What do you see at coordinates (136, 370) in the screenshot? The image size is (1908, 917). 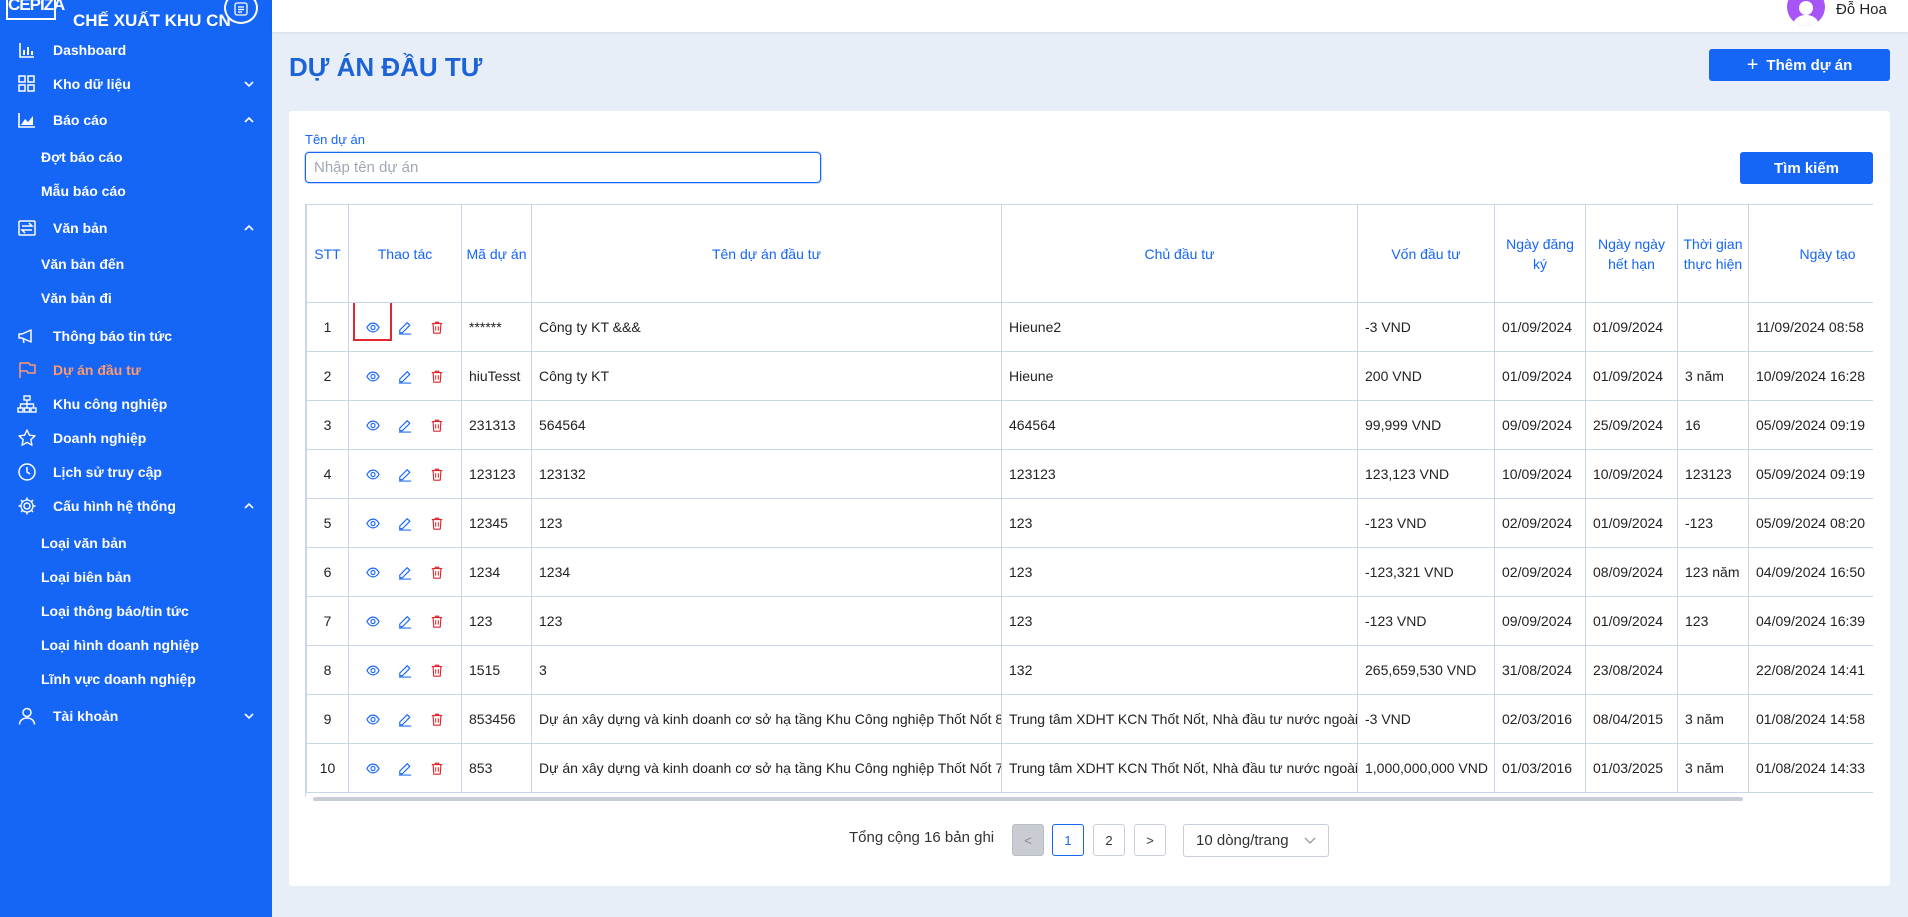 I see `sidebar-item-investment-projects: Dự án đầu tư` at bounding box center [136, 370].